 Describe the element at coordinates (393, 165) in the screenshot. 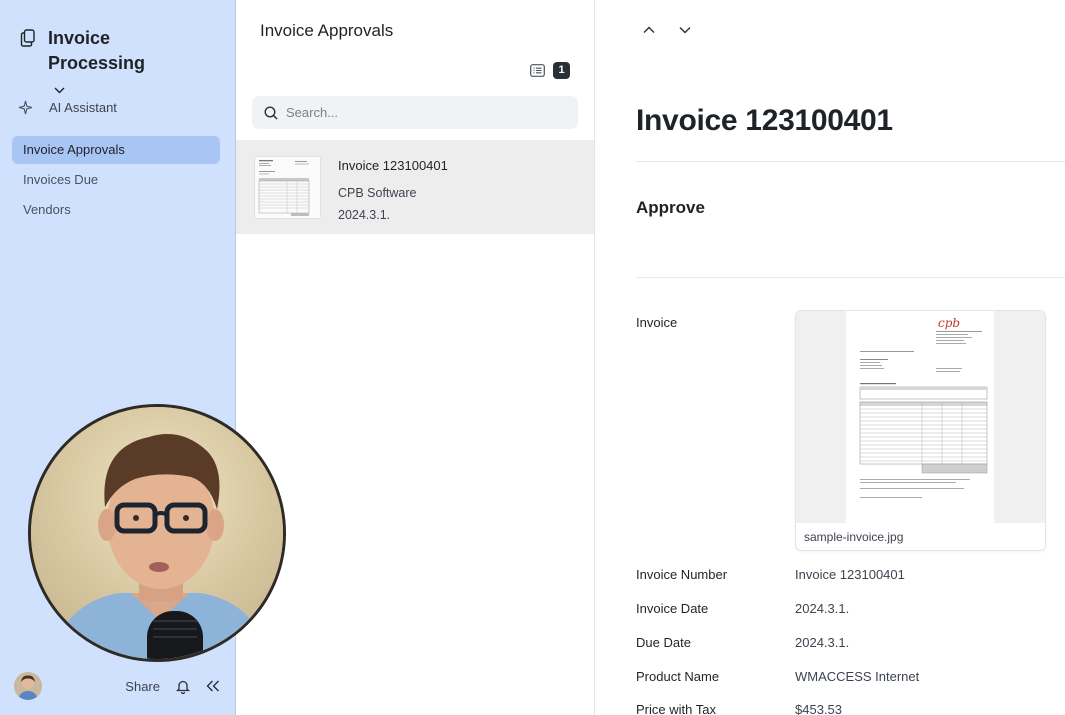

I see `list-item-title: Invoice 123100401` at that location.